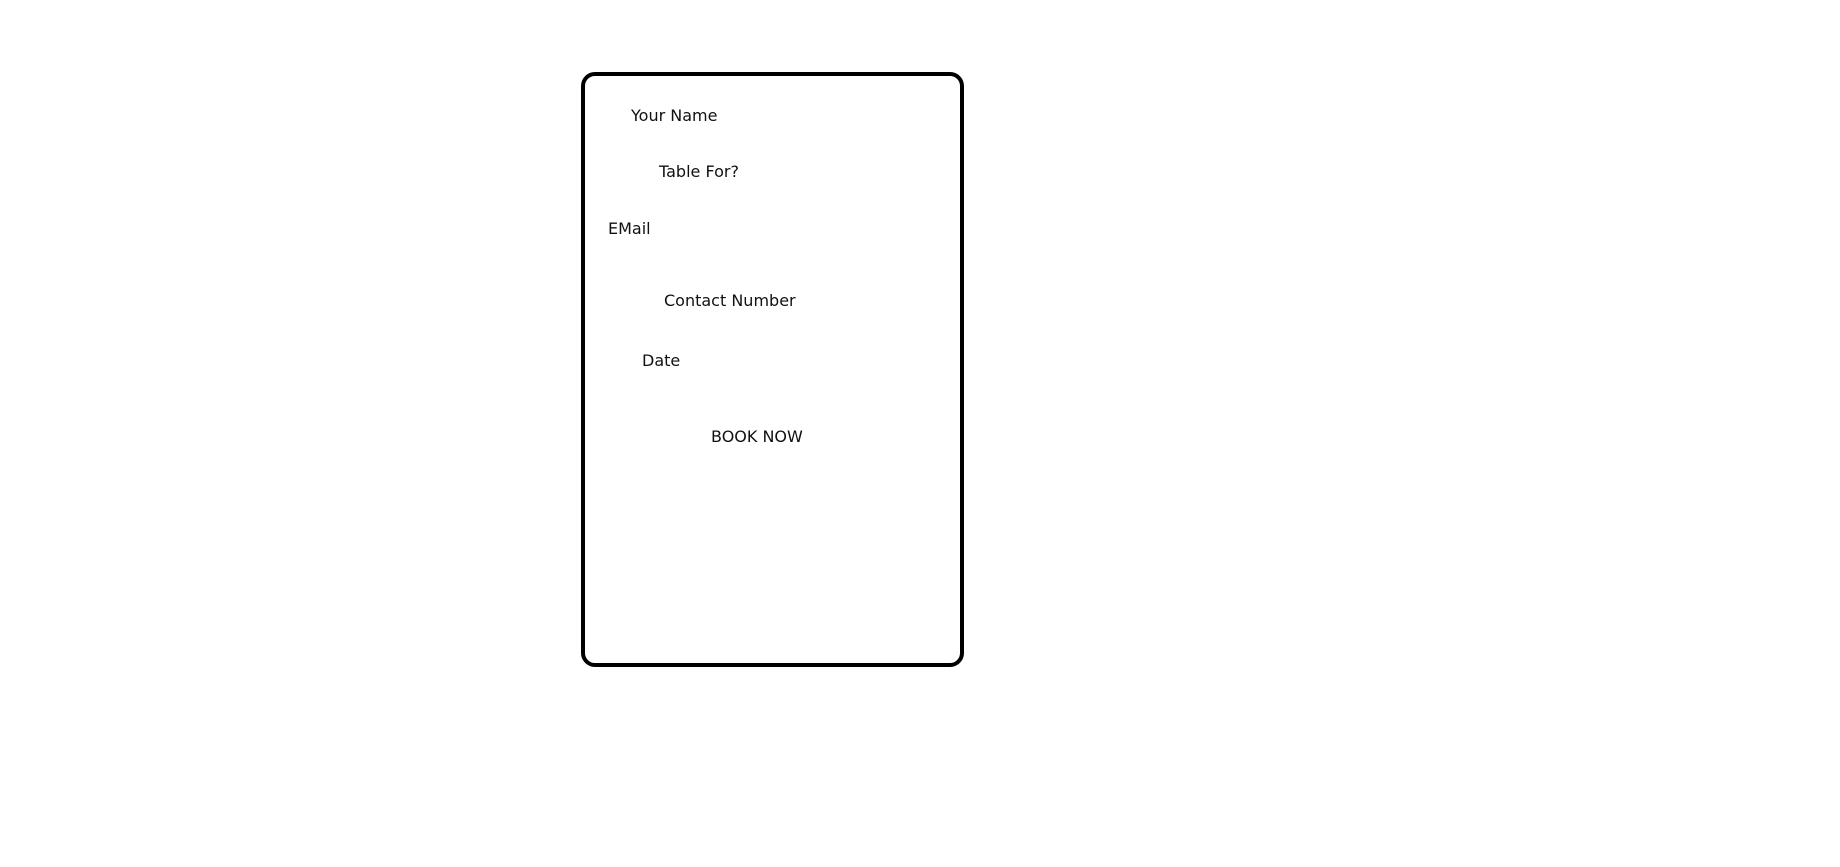 The width and height of the screenshot is (1840, 867). What do you see at coordinates (730, 301) in the screenshot?
I see `contact-number-field: Contact Number` at bounding box center [730, 301].